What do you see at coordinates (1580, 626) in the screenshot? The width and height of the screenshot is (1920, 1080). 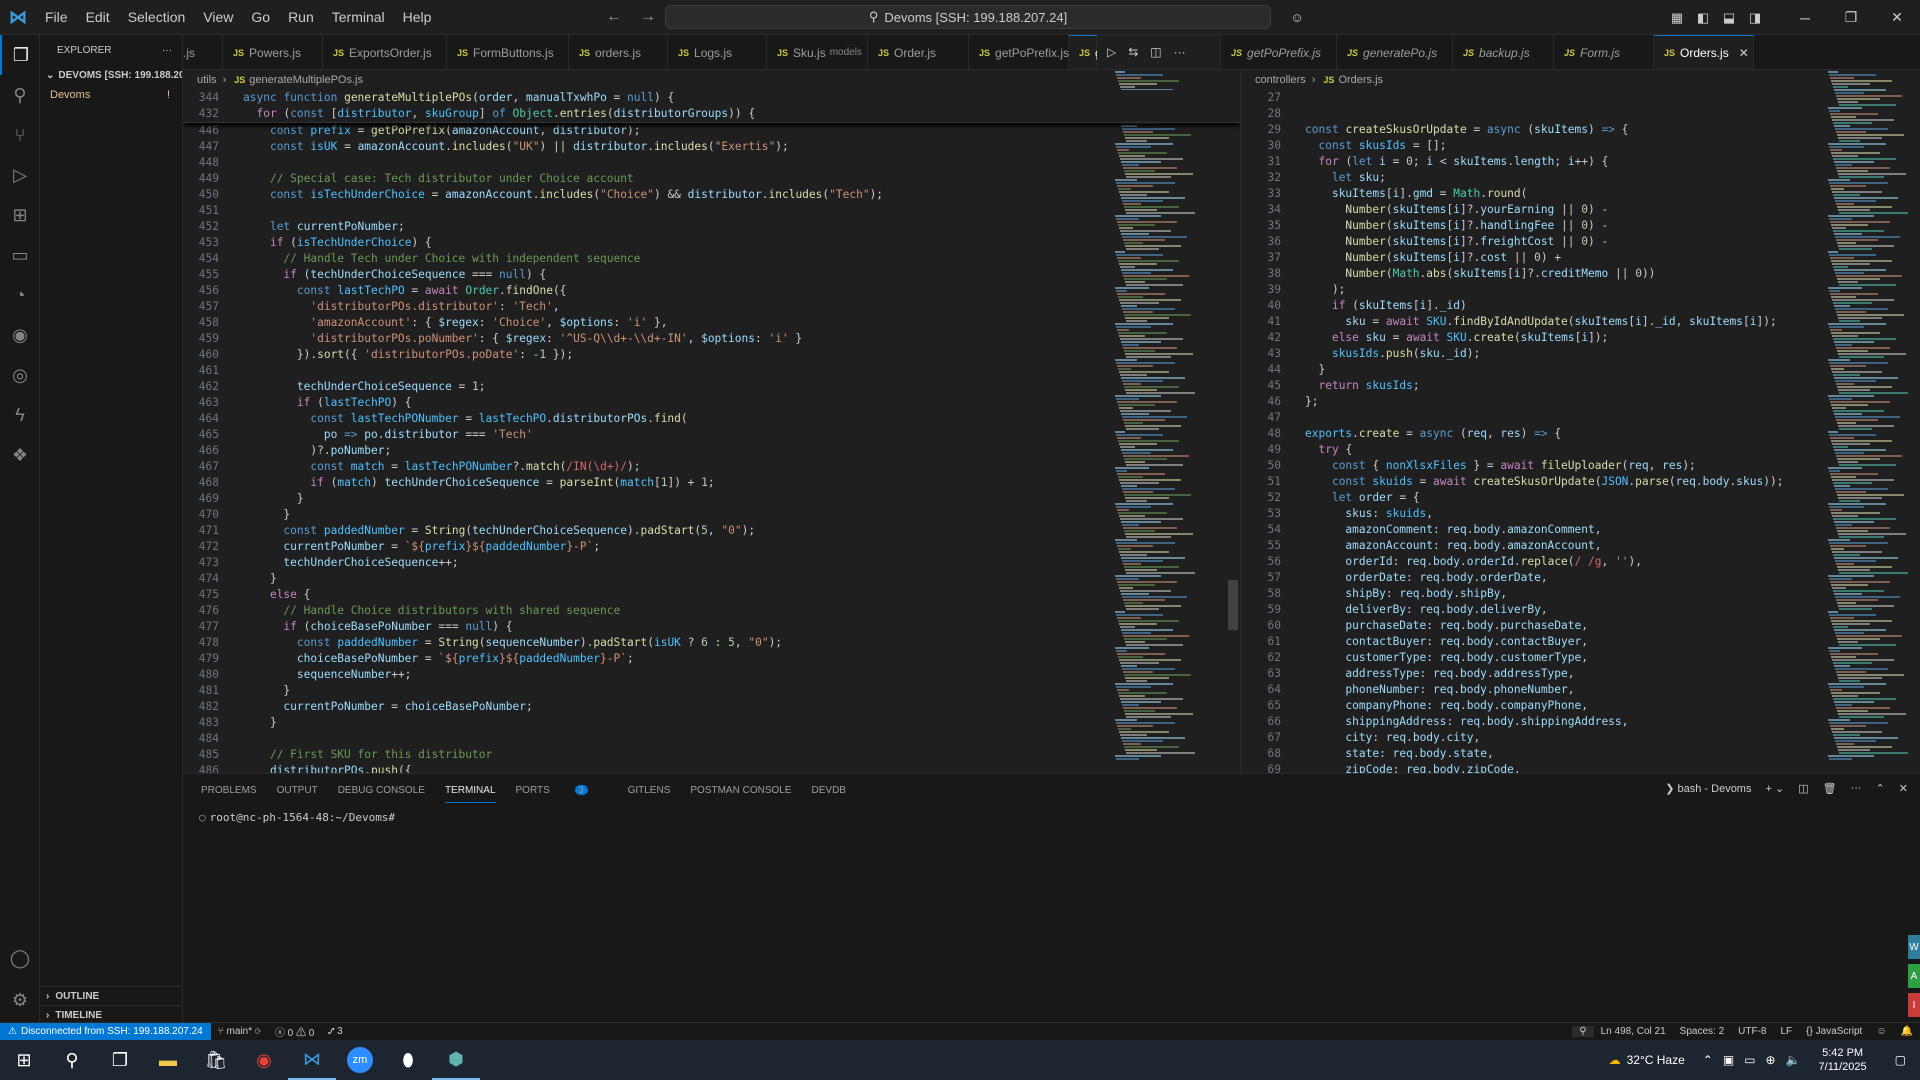 I see `code-line: 60 purchaseDate: req.body.purchaseDate,` at bounding box center [1580, 626].